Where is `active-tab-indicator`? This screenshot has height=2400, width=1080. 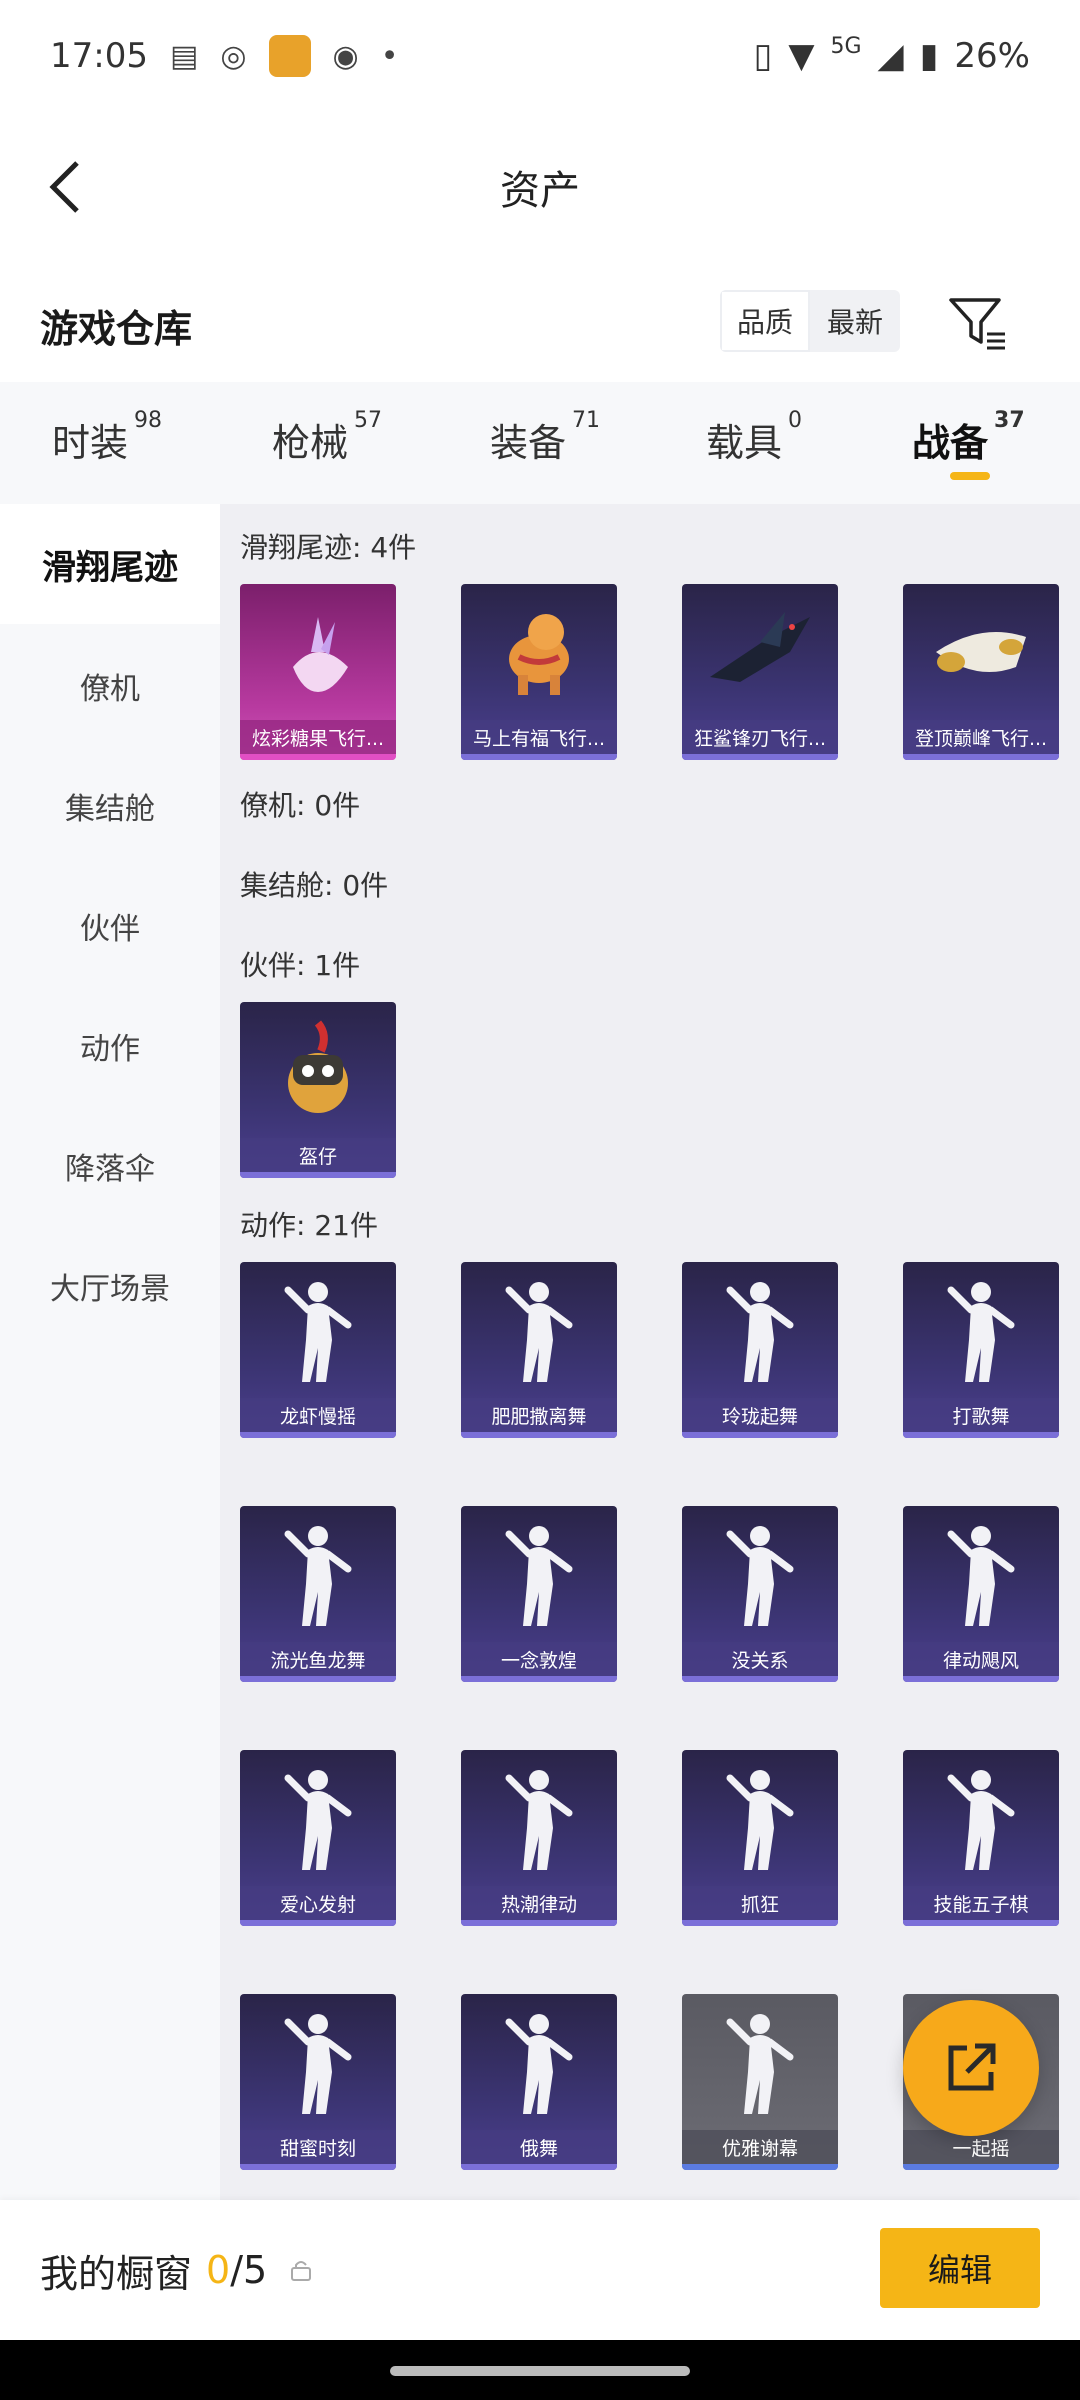 active-tab-indicator is located at coordinates (970, 476).